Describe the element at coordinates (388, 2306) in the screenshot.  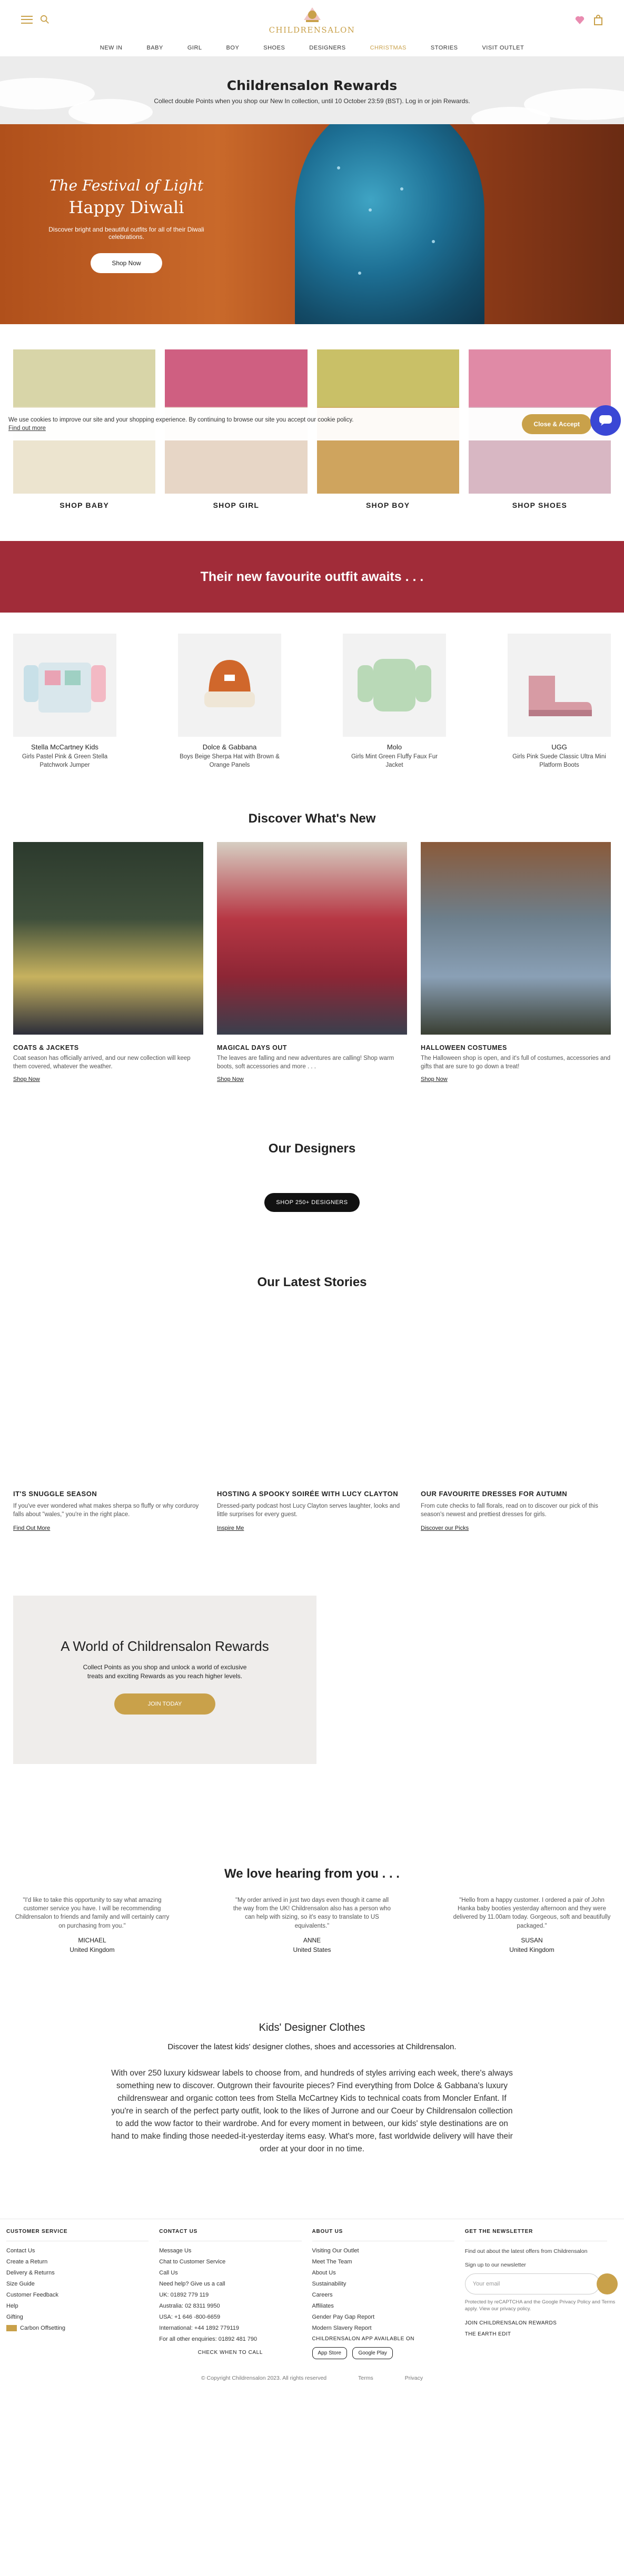
I see `footer-link: Affiliates` at that location.